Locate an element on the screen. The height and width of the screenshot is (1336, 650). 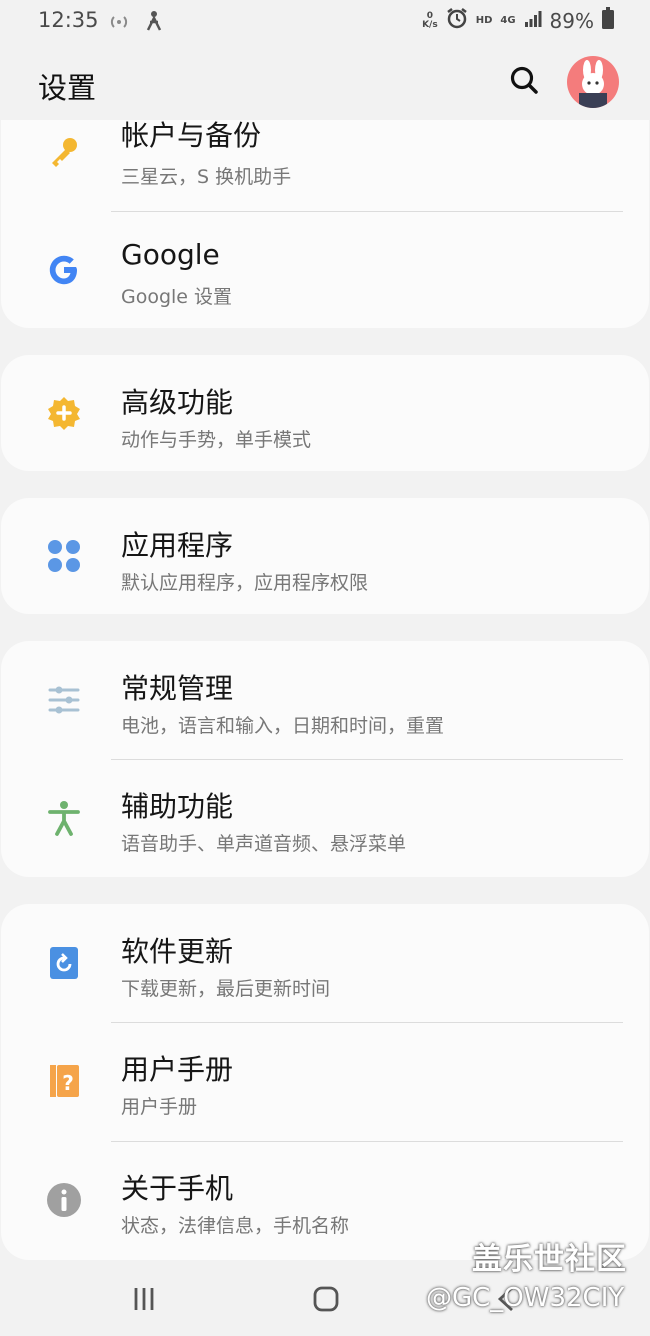
item-subtitle: 下载更新，最后更新时间 is located at coordinates (226, 989).